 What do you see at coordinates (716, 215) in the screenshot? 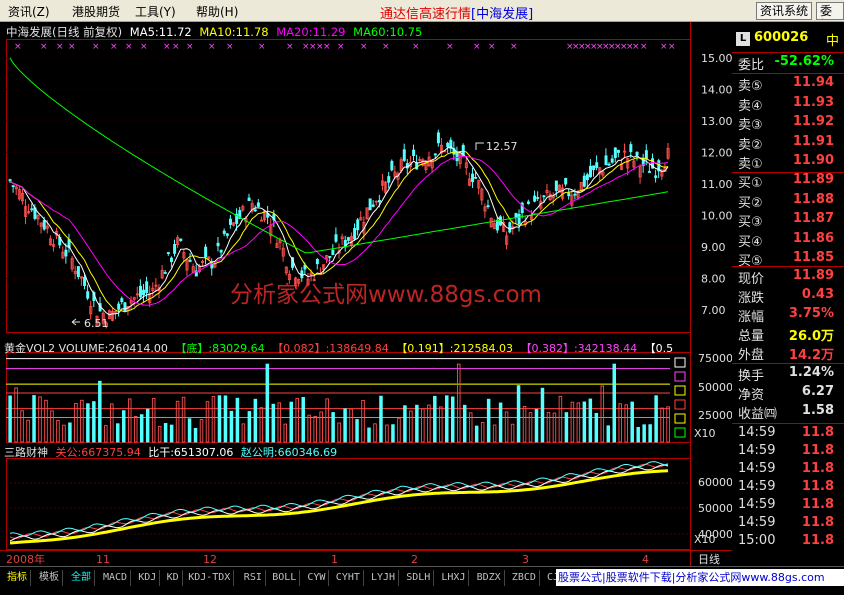
I see `price-tick-5: 10.00` at bounding box center [716, 215].